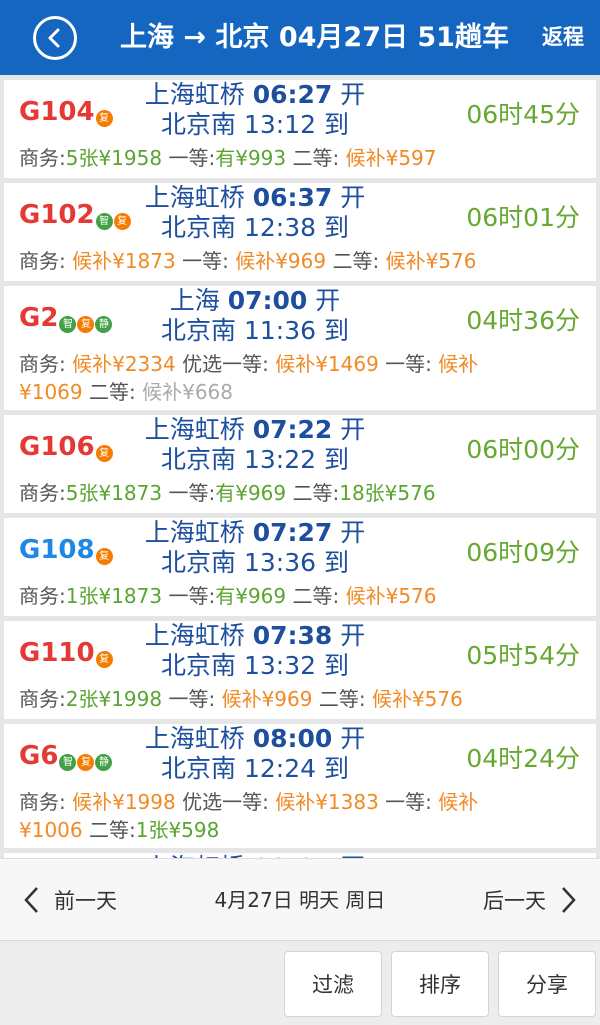 This screenshot has height=1025, width=600. I want to click on arrival-time: 13:36, so click(280, 562).